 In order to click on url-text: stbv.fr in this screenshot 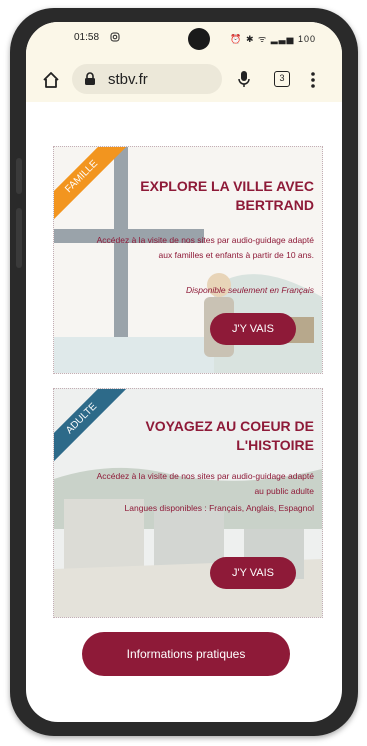, I will do `click(128, 79)`.